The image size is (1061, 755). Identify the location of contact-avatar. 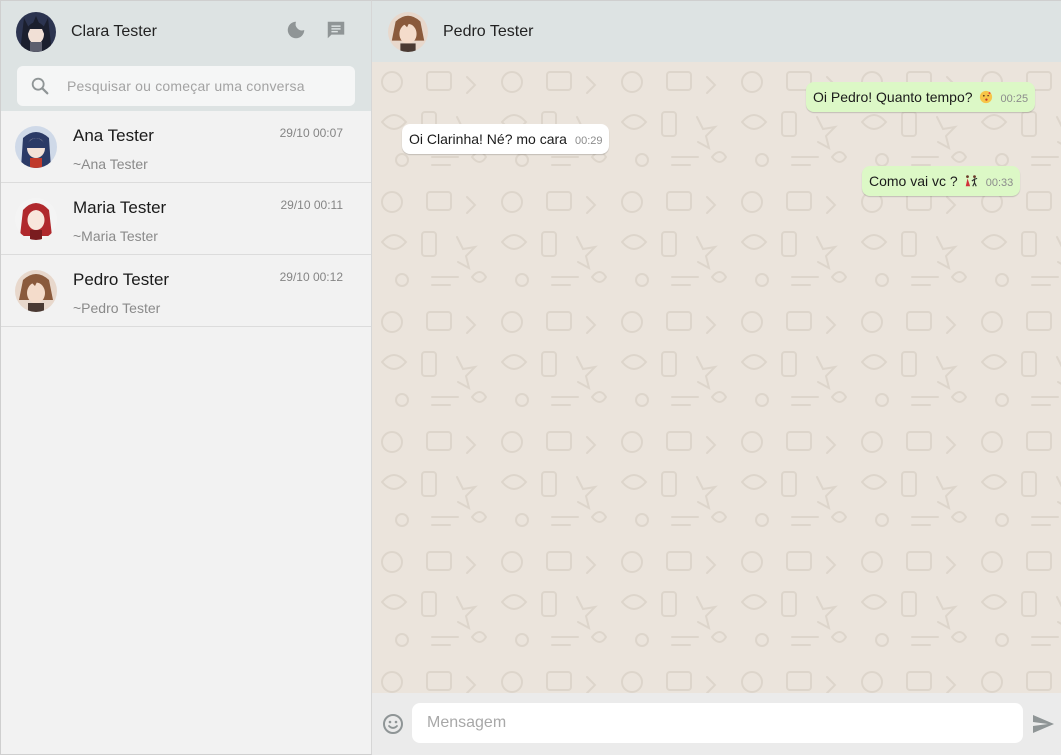
(408, 31).